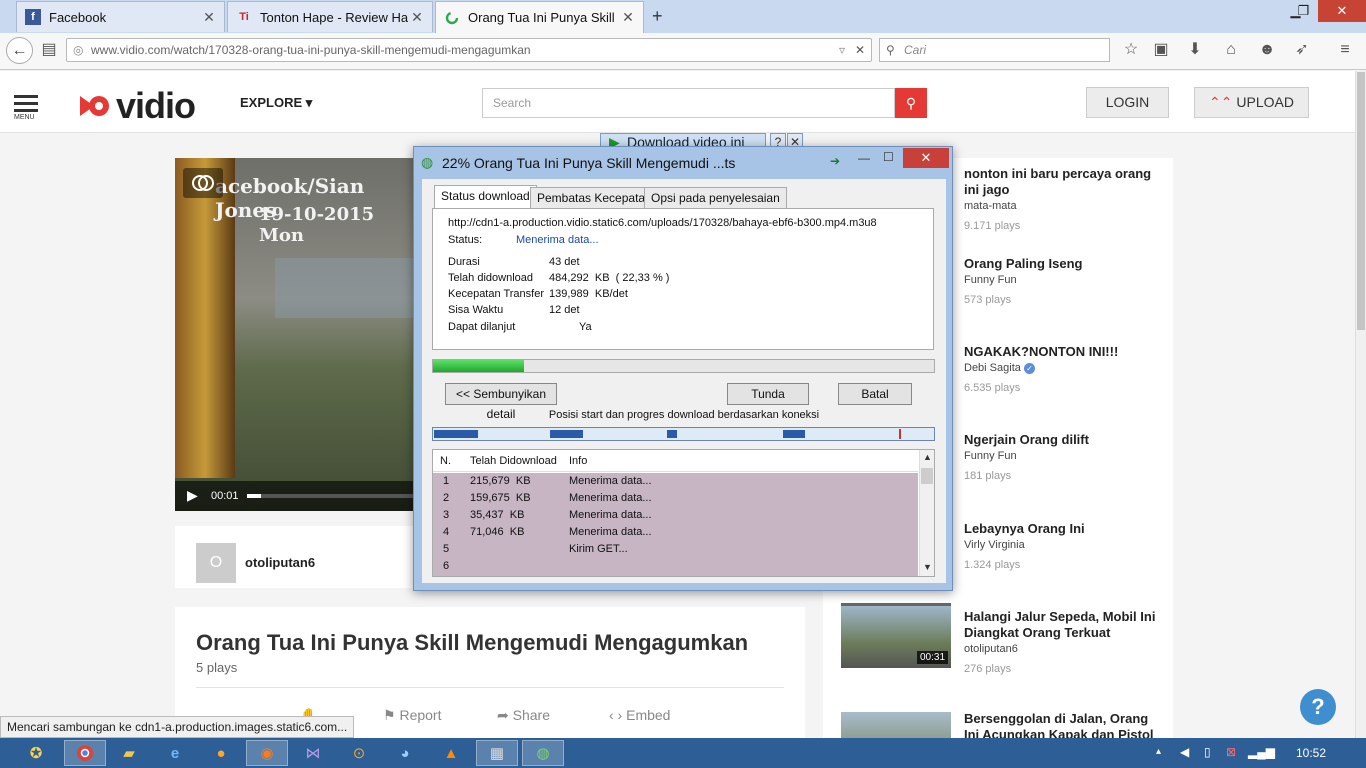 The height and width of the screenshot is (768, 1366). Describe the element at coordinates (864, 158) in the screenshot. I see `minimize-button: —` at that location.